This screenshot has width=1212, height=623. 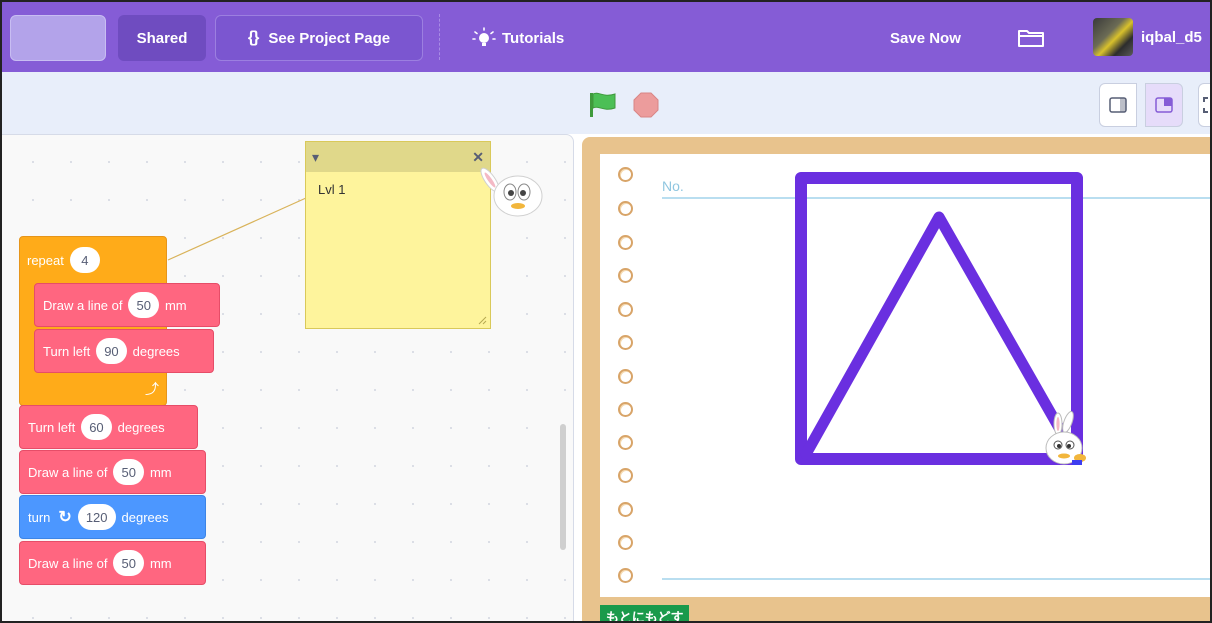 What do you see at coordinates (111, 351) in the screenshot?
I see `turn-left-degrees-input: 90` at bounding box center [111, 351].